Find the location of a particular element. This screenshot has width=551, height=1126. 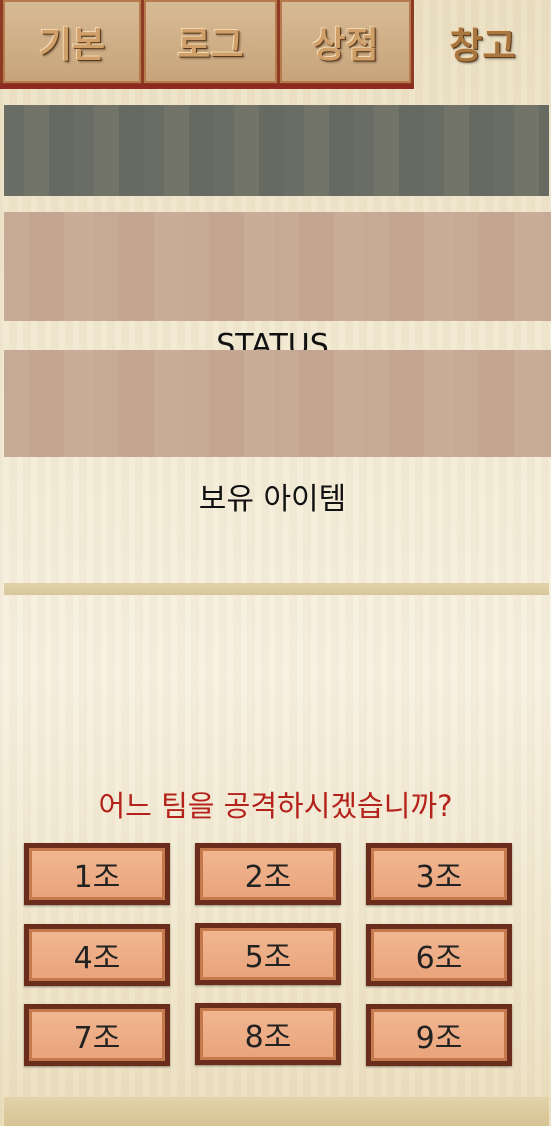

tab-shop: 상점 is located at coordinates (345, 43).